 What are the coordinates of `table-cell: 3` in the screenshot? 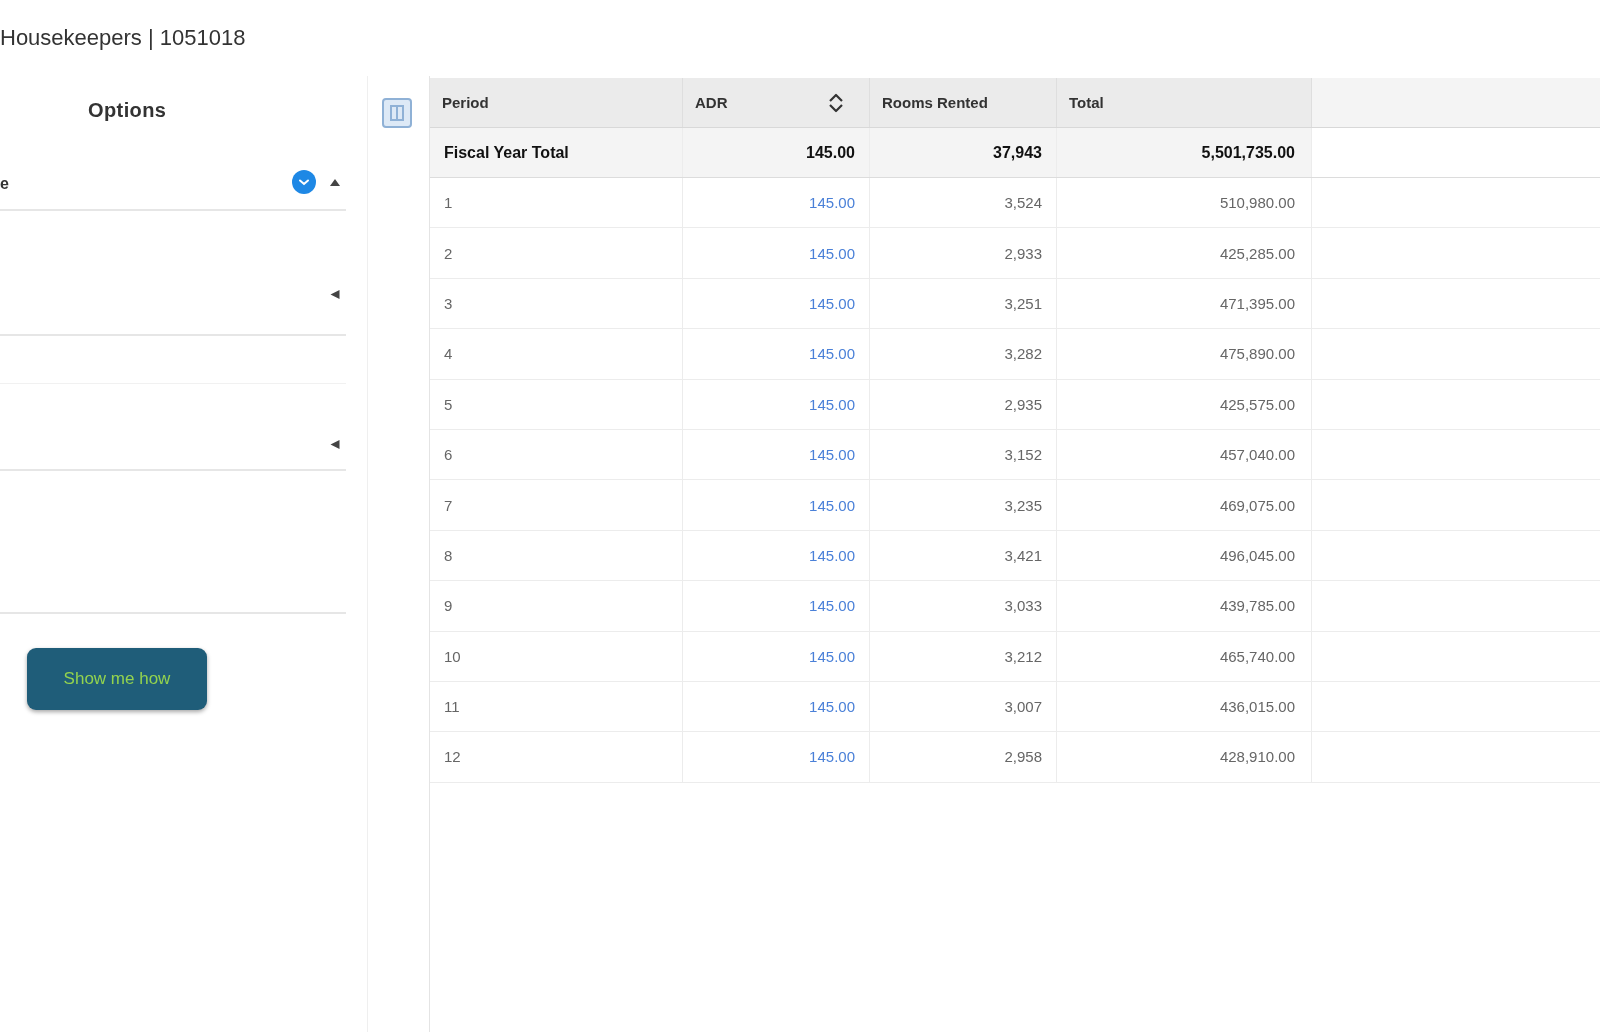 It's located at (556, 303).